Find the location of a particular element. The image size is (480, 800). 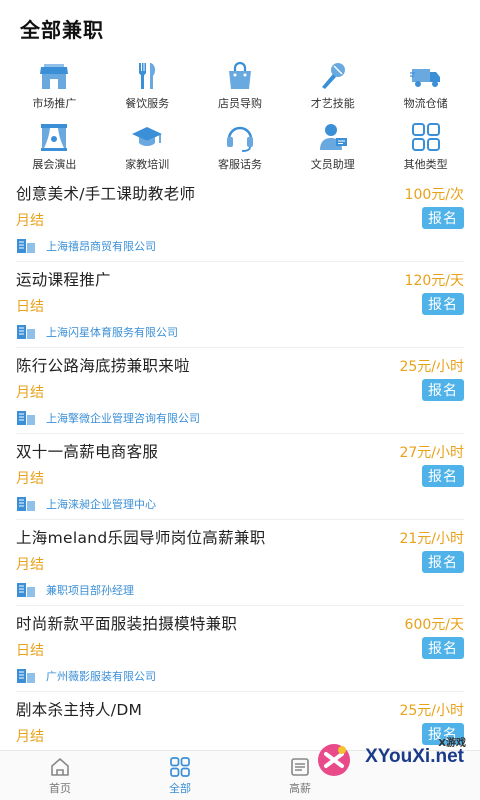

fork-knife-icon is located at coordinates (147, 76).